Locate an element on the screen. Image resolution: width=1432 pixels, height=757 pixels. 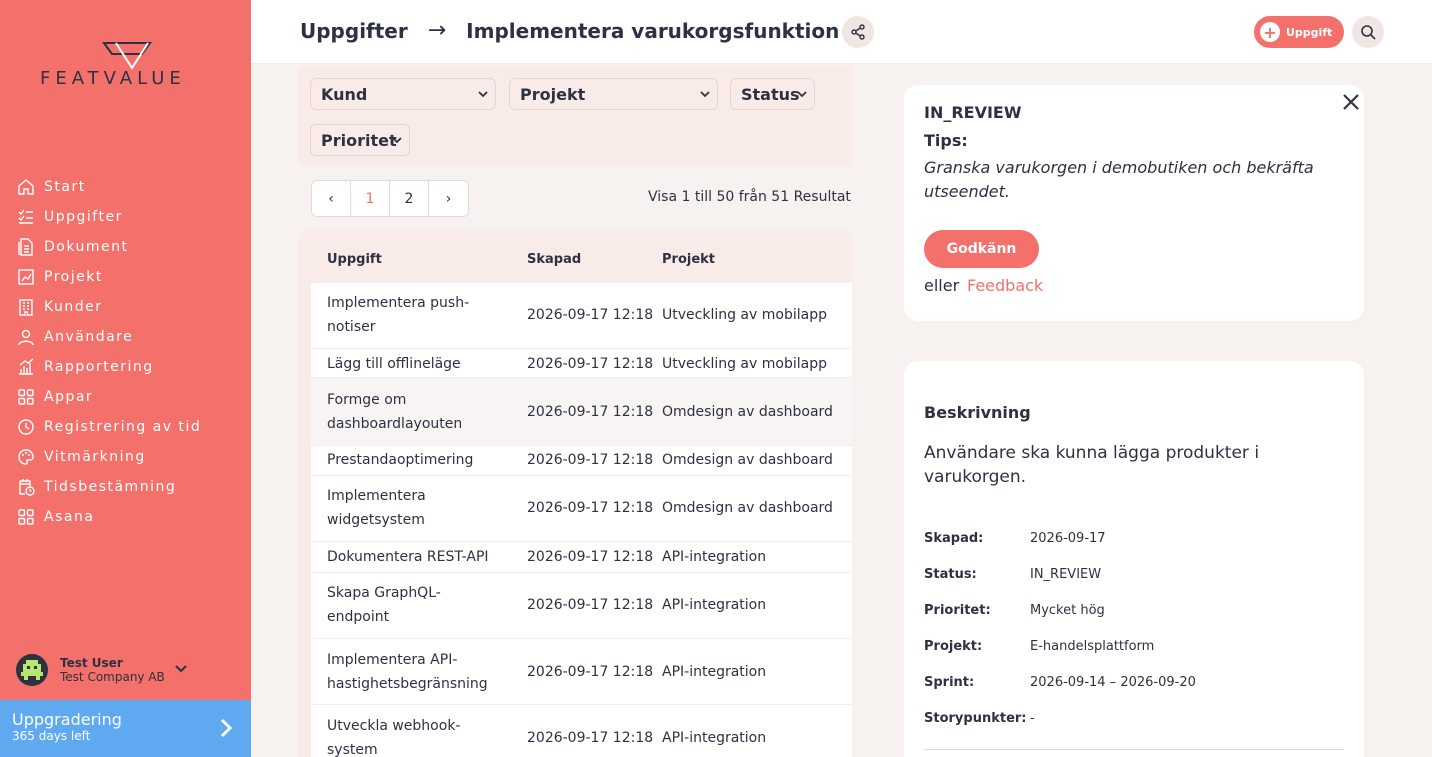
palette-icon is located at coordinates (26, 457).